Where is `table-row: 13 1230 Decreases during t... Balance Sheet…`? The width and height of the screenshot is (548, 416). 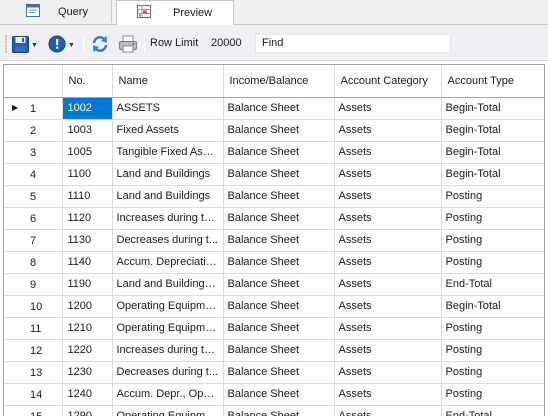 table-row: 13 1230 Decreases during t... Balance Sheet… is located at coordinates (274, 372).